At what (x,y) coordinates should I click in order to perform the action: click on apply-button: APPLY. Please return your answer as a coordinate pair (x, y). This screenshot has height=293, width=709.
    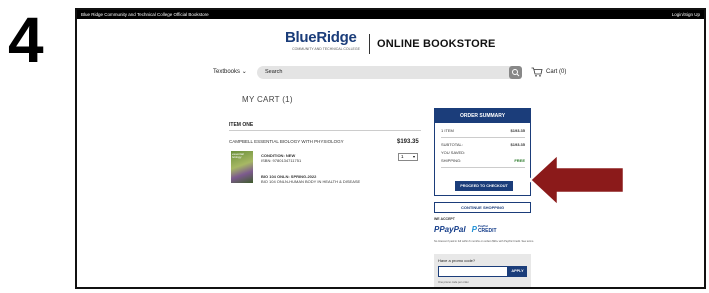
    Looking at the image, I should click on (517, 271).